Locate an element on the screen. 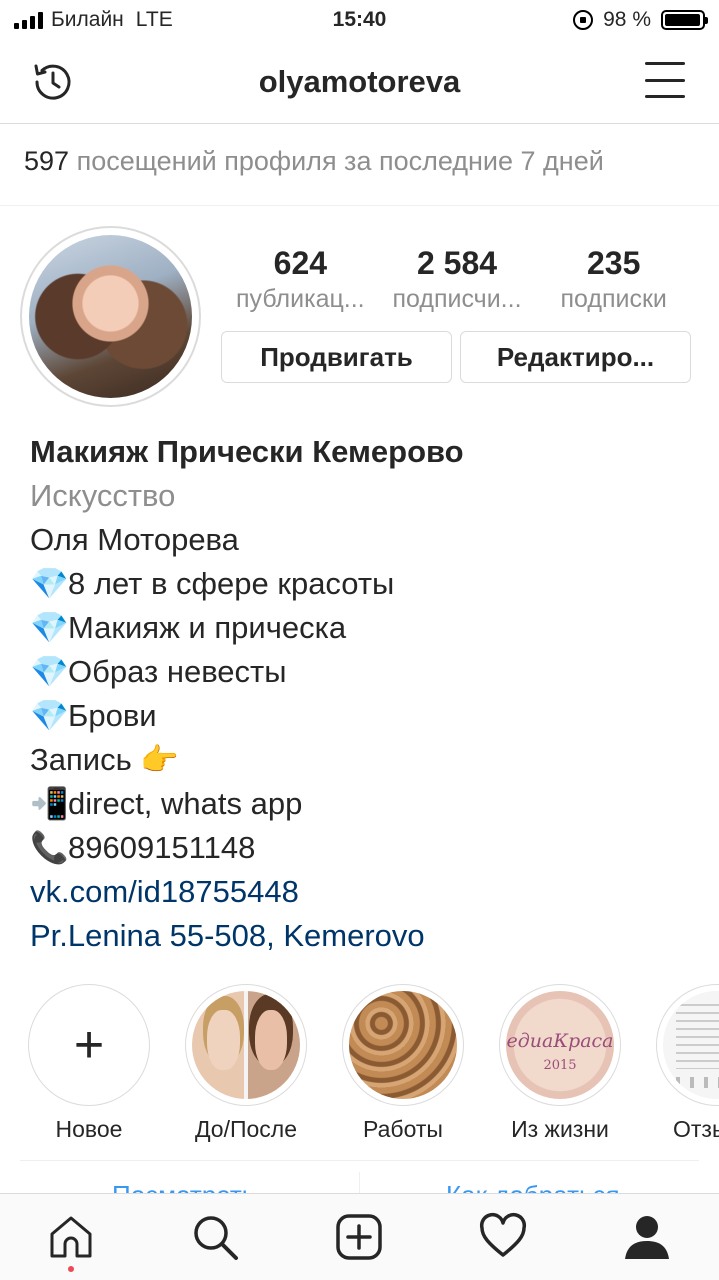  bio-line-text: Запись is located at coordinates (81, 759).